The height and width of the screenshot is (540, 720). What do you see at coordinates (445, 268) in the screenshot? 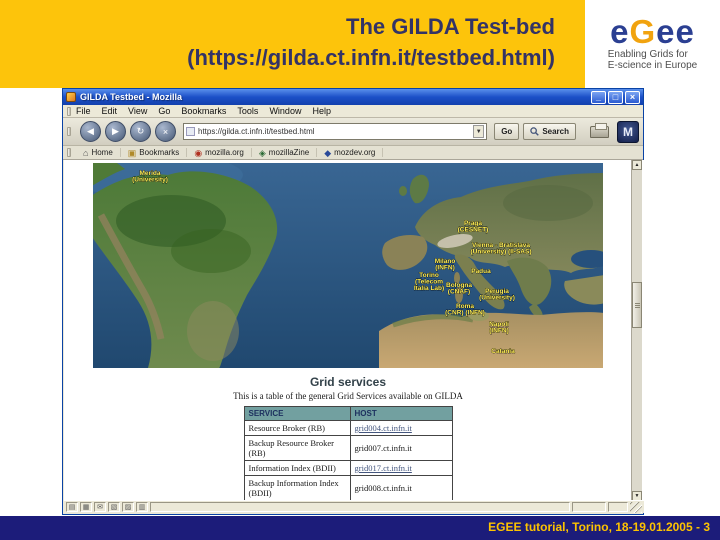
I see `map-site-label: (INFN)` at bounding box center [445, 268].